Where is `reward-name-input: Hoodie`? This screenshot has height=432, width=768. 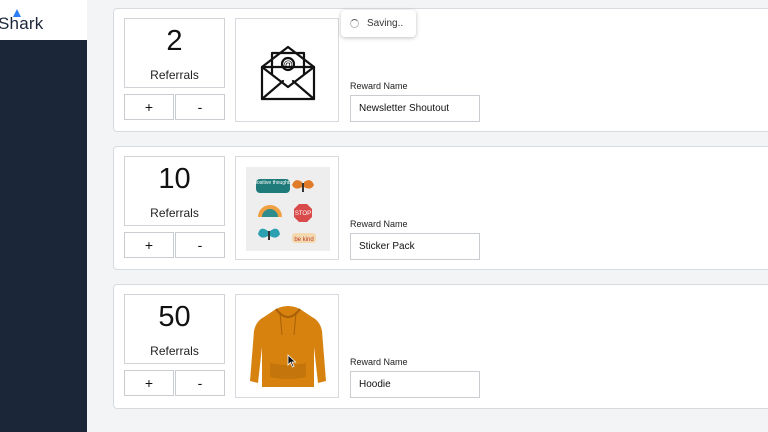 reward-name-input: Hoodie is located at coordinates (415, 384).